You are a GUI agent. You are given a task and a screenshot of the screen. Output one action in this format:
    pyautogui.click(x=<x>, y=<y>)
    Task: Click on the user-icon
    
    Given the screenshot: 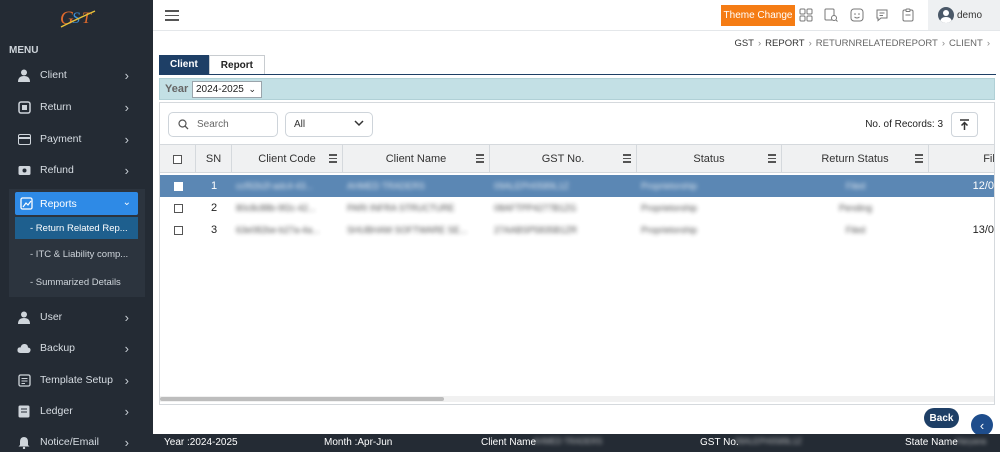 What is the action you would take?
    pyautogui.click(x=24, y=75)
    